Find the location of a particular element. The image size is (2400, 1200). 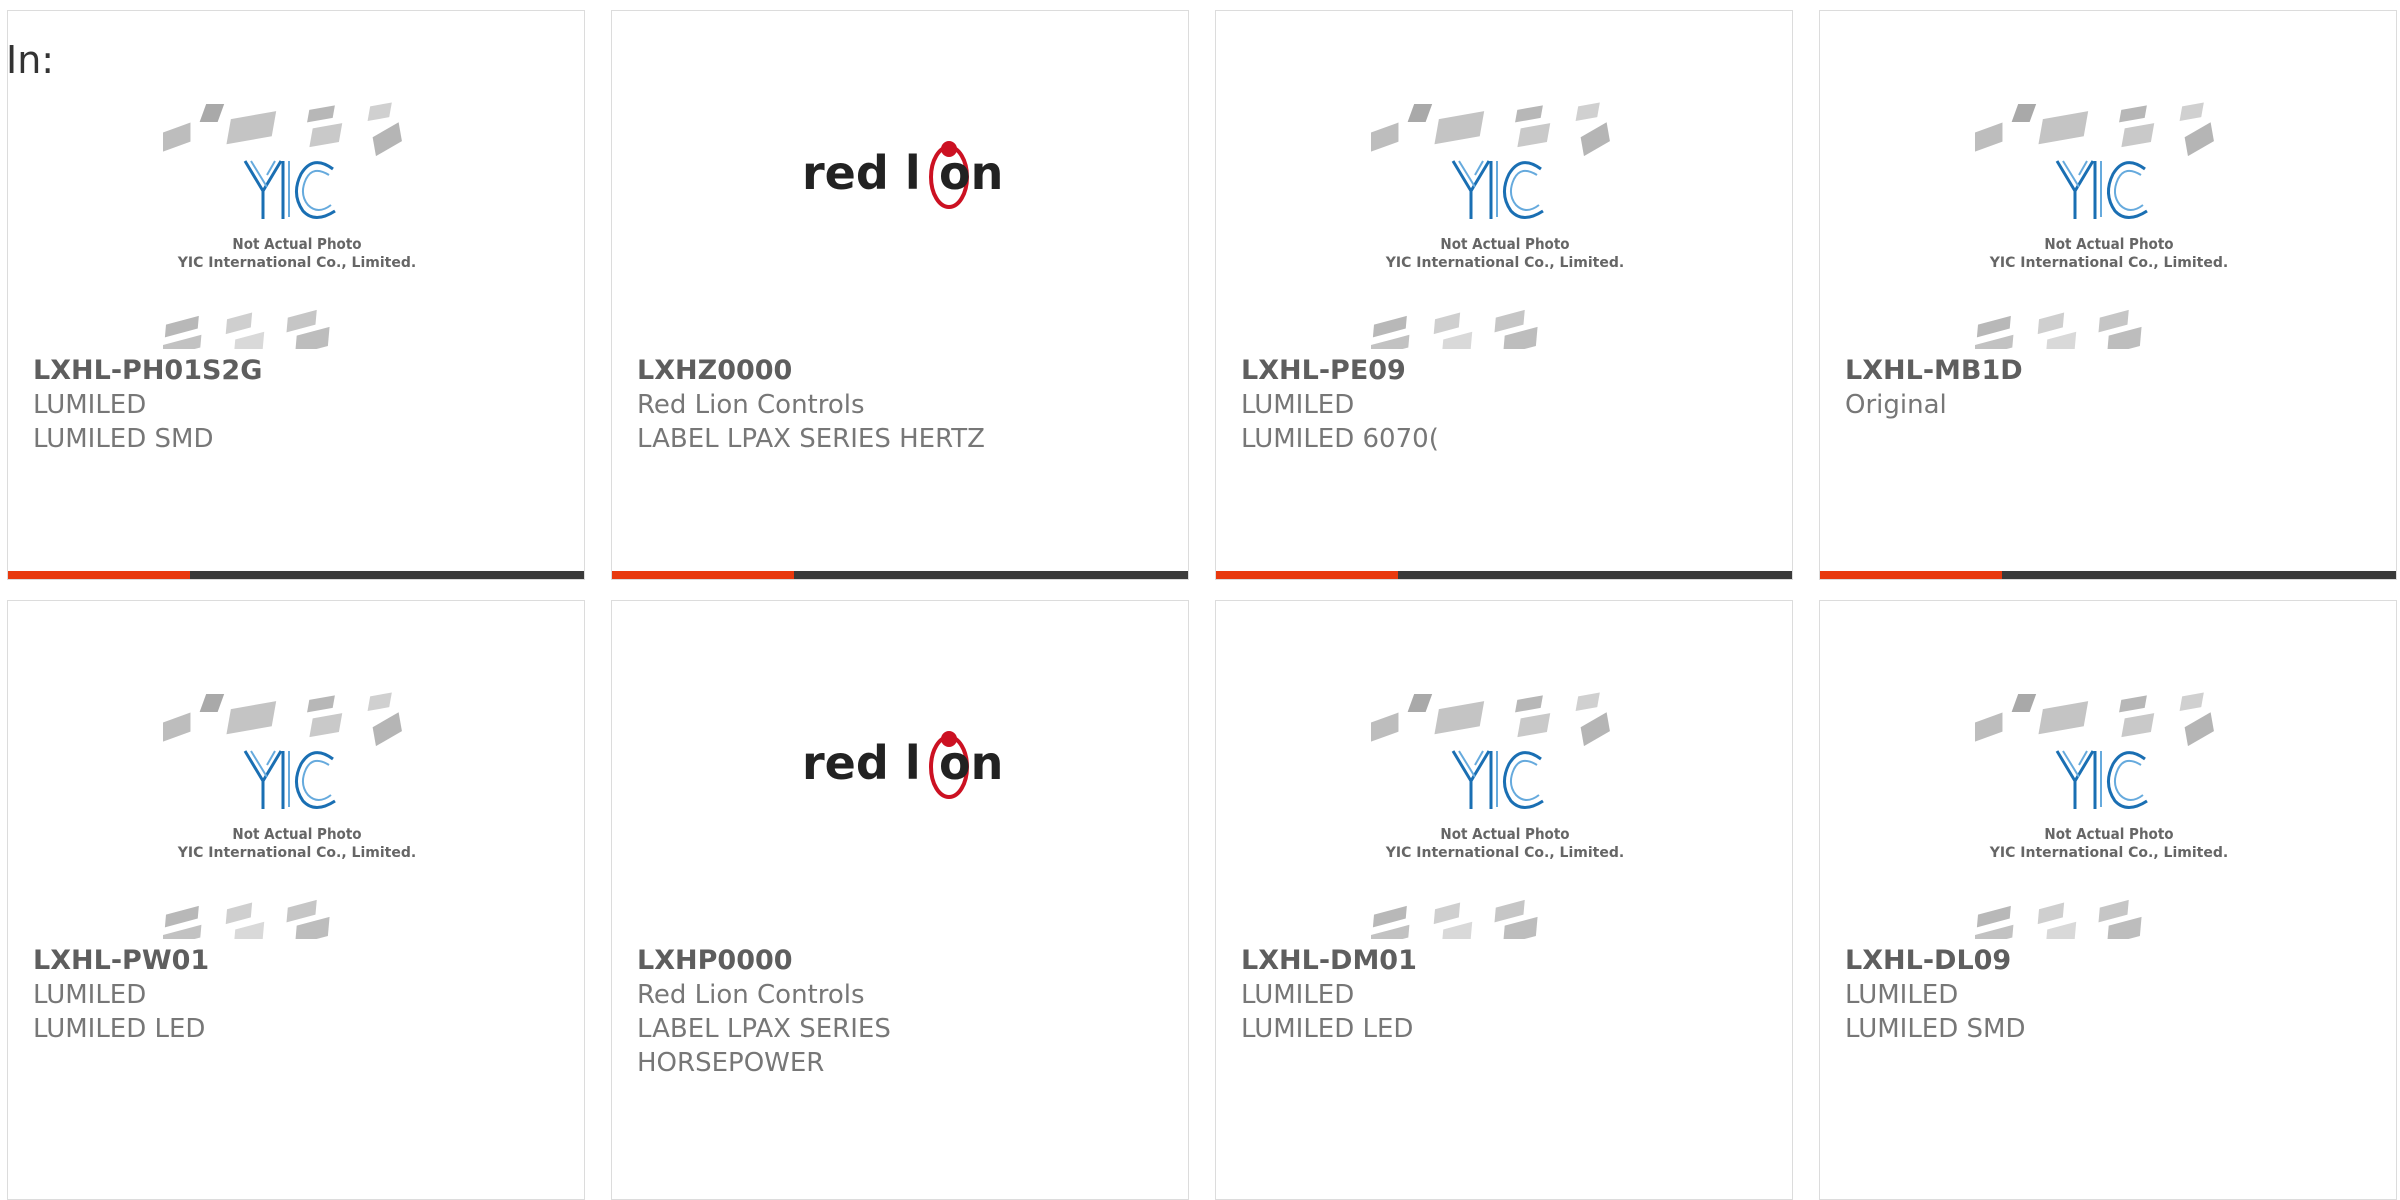

part-number-link: LXHL-PE09 is located at coordinates (1506, 371).